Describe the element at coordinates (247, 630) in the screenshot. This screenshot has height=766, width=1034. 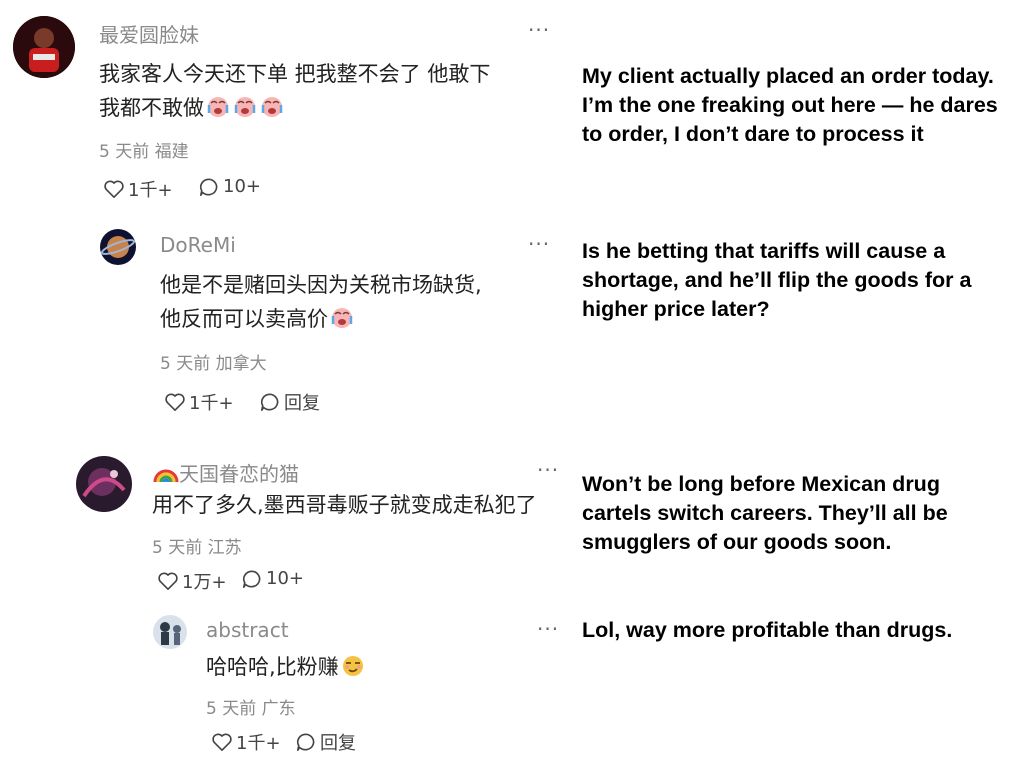
I see `username: abstract` at that location.